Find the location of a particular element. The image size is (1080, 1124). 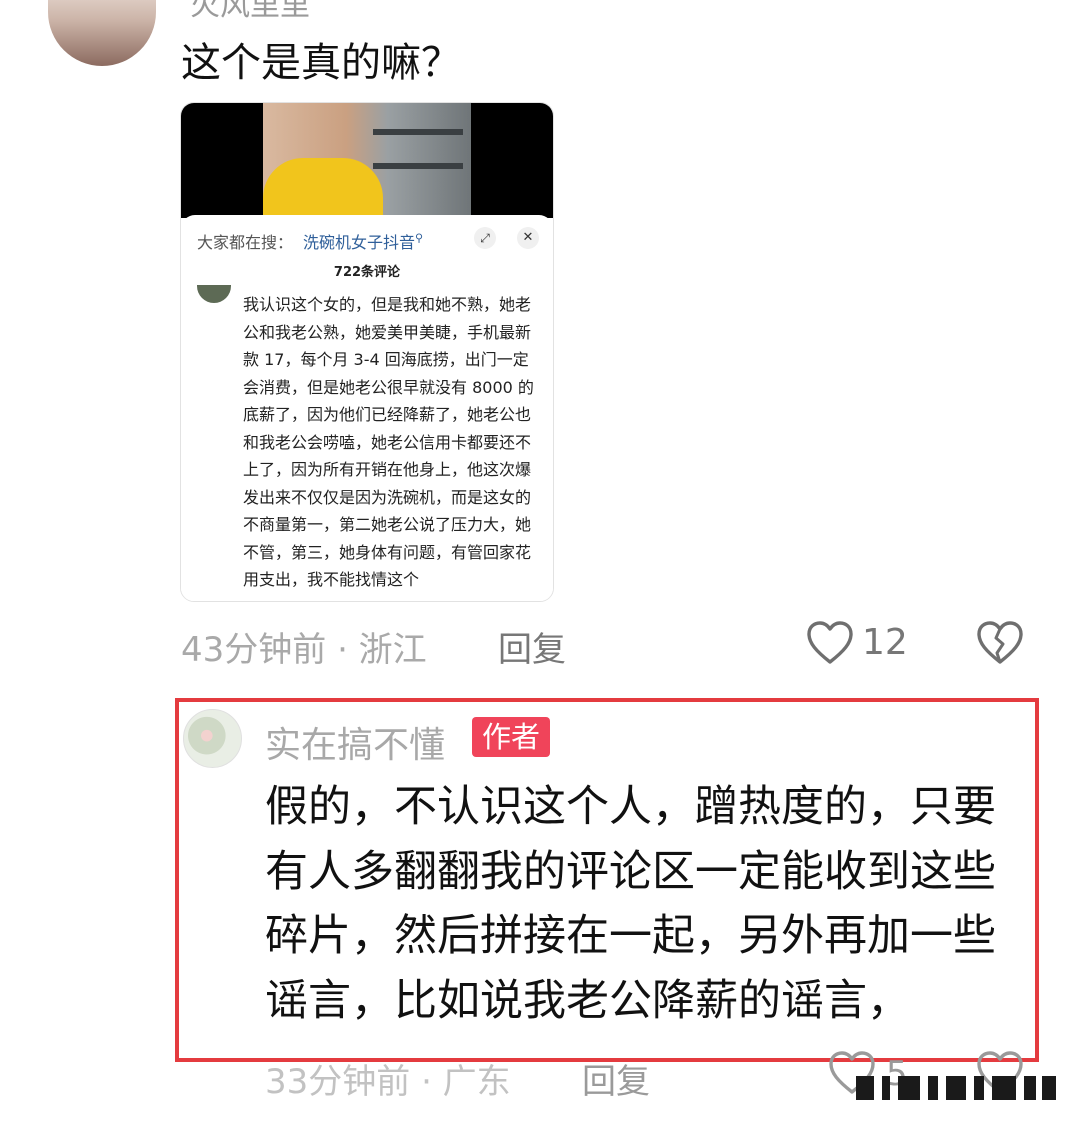

comment-username: 火风里里 is located at coordinates (250, 12).